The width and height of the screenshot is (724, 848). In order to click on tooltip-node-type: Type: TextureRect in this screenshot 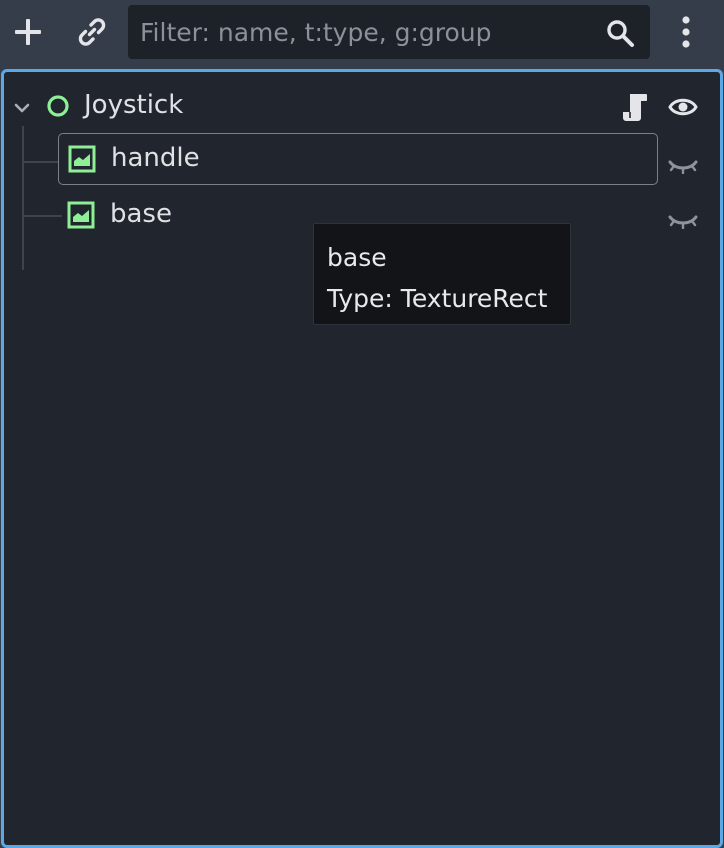, I will do `click(437, 298)`.